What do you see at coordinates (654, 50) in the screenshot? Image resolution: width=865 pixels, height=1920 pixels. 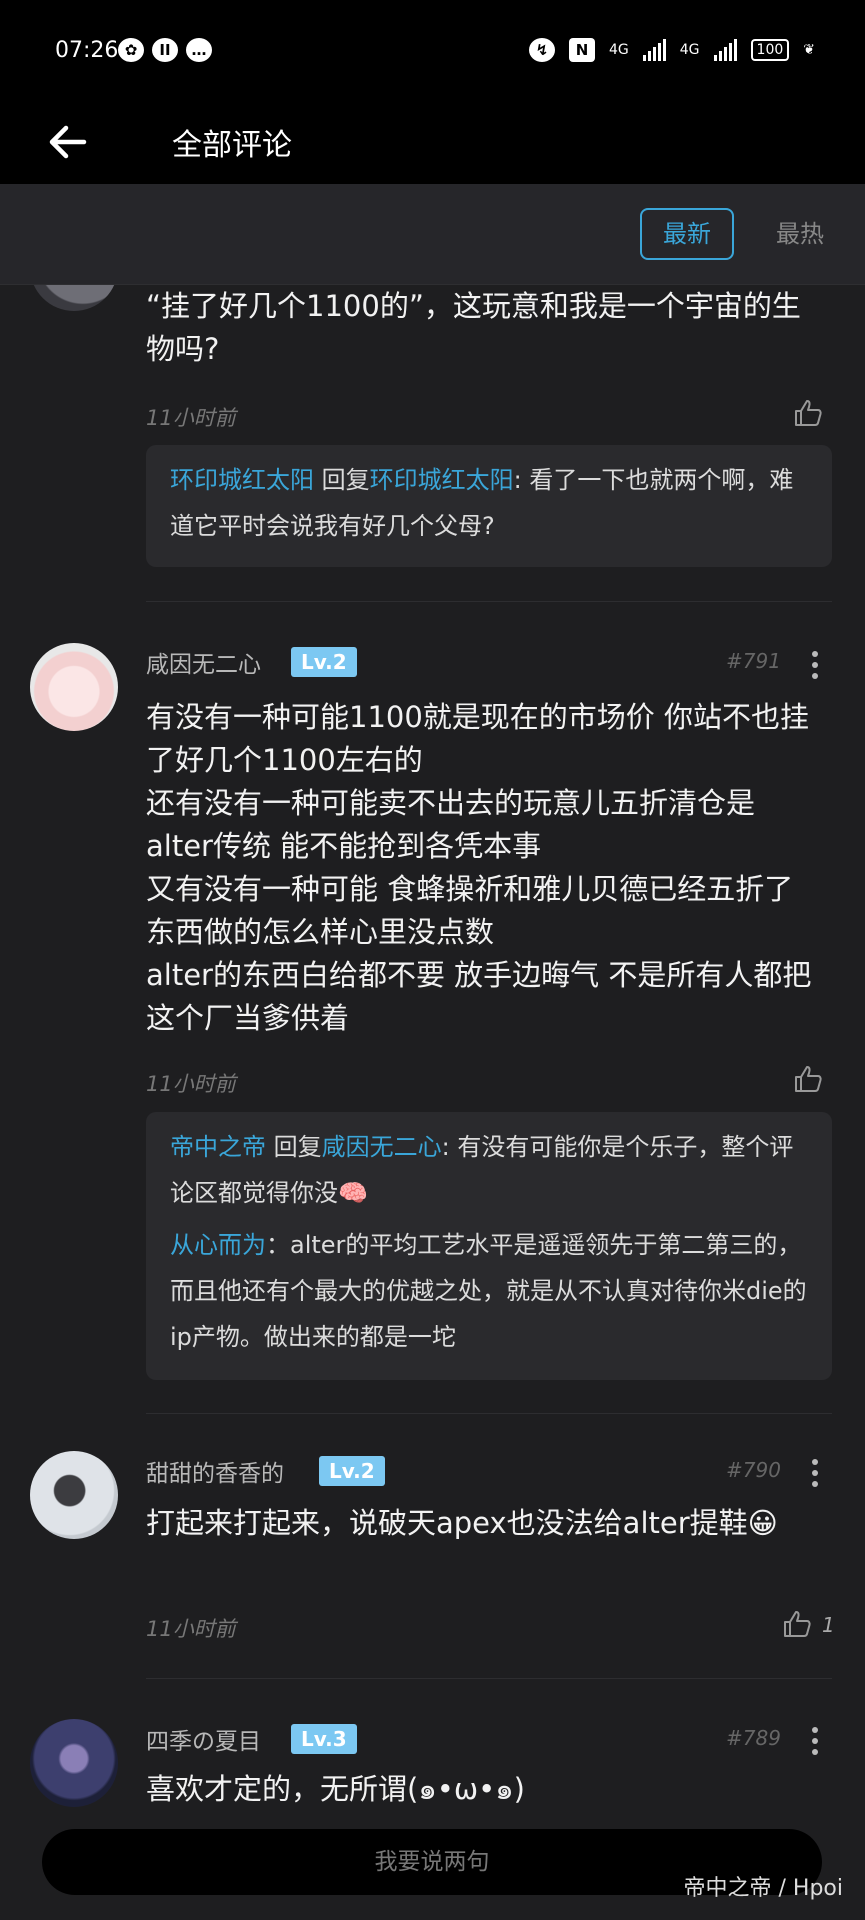 I see `signal-icon` at bounding box center [654, 50].